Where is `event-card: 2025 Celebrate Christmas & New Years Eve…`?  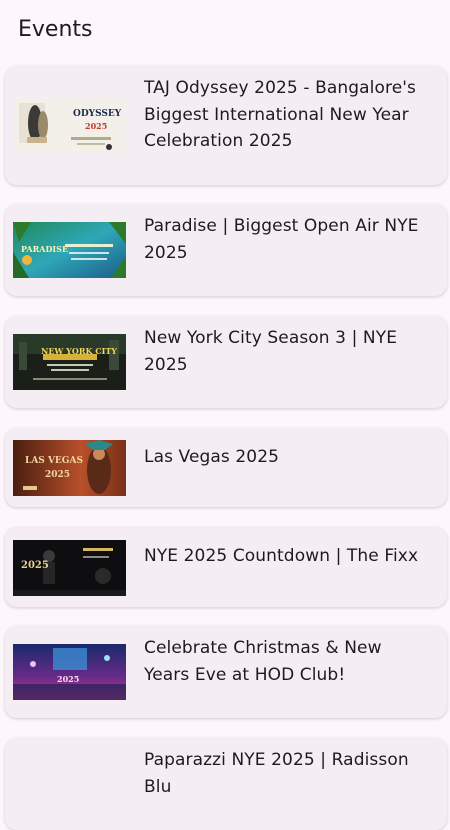 event-card: 2025 Celebrate Christmas & New Years Eve… is located at coordinates (226, 672).